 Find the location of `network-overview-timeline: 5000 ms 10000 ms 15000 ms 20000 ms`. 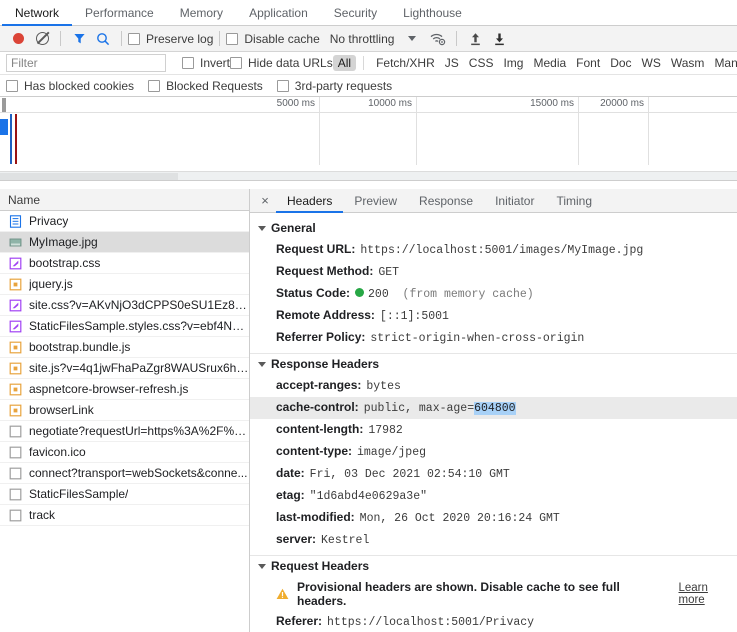

network-overview-timeline: 5000 ms 10000 ms 15000 ms 20000 ms is located at coordinates (368, 139).